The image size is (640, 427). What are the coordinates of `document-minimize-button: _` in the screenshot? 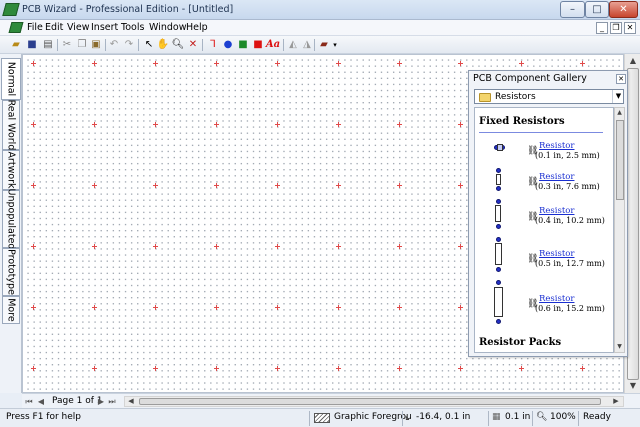 It's located at (602, 28).